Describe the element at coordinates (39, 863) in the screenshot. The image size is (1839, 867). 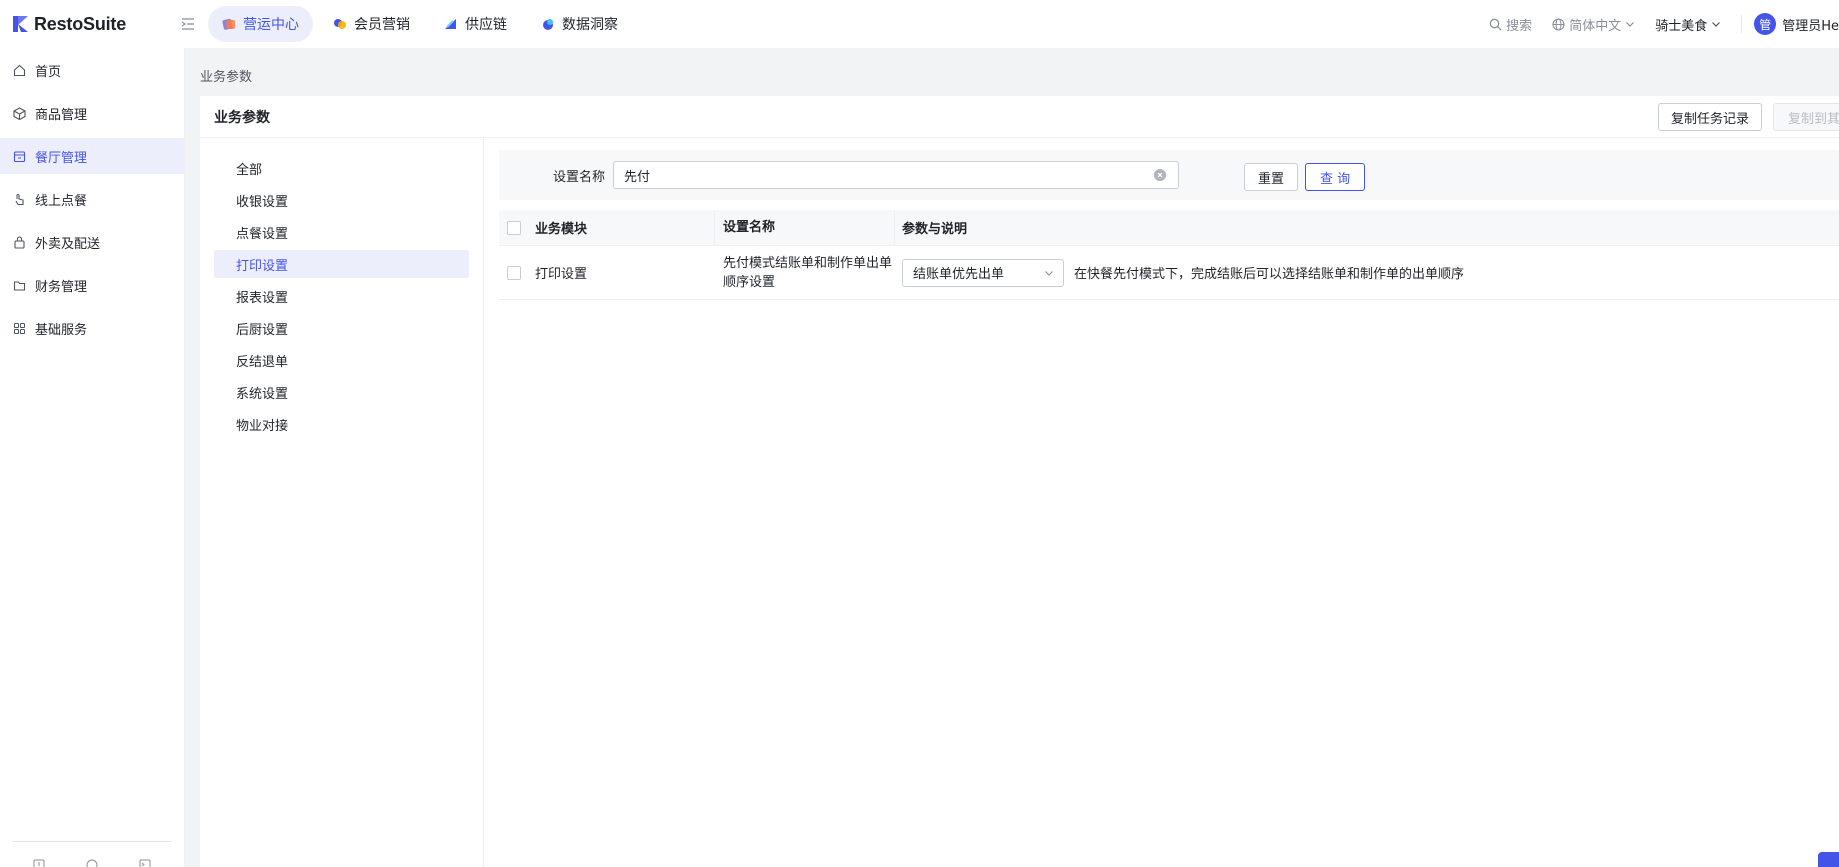
I see `download-icon` at that location.